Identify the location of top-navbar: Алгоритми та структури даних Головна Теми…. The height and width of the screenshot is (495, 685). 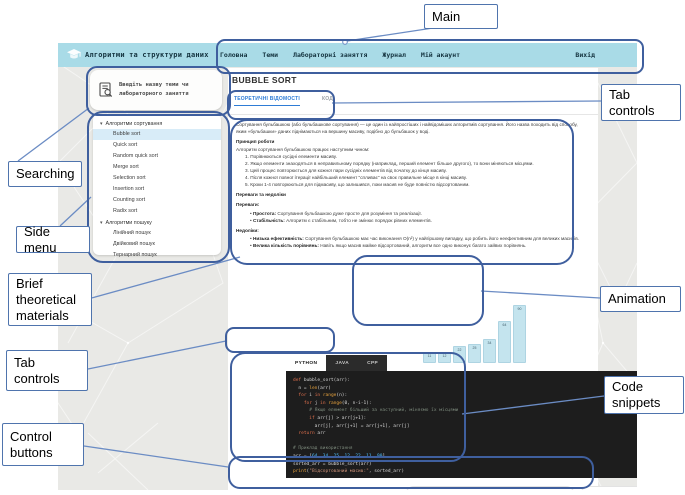
(347, 55).